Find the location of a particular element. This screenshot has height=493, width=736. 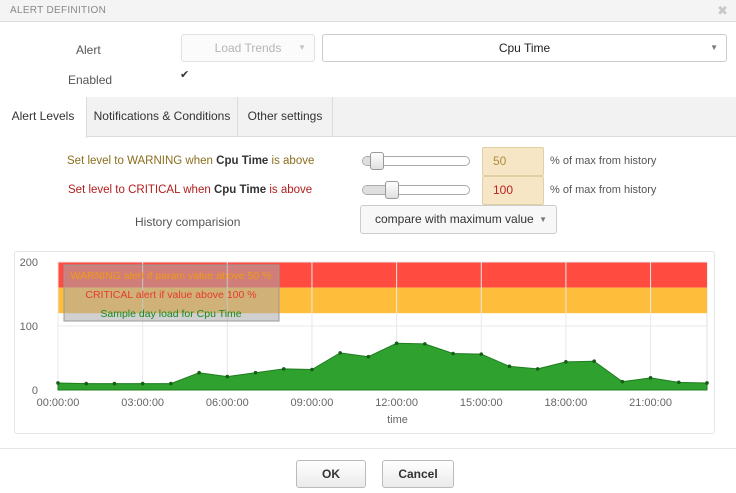

y-tick-label: 200 is located at coordinates (29, 263).